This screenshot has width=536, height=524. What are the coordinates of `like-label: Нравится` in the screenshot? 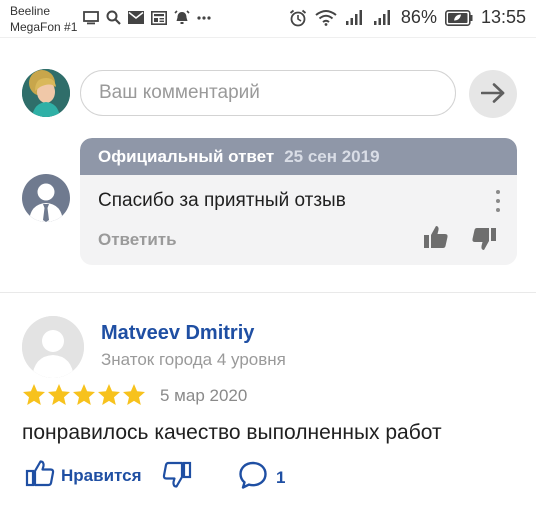 It's located at (101, 475).